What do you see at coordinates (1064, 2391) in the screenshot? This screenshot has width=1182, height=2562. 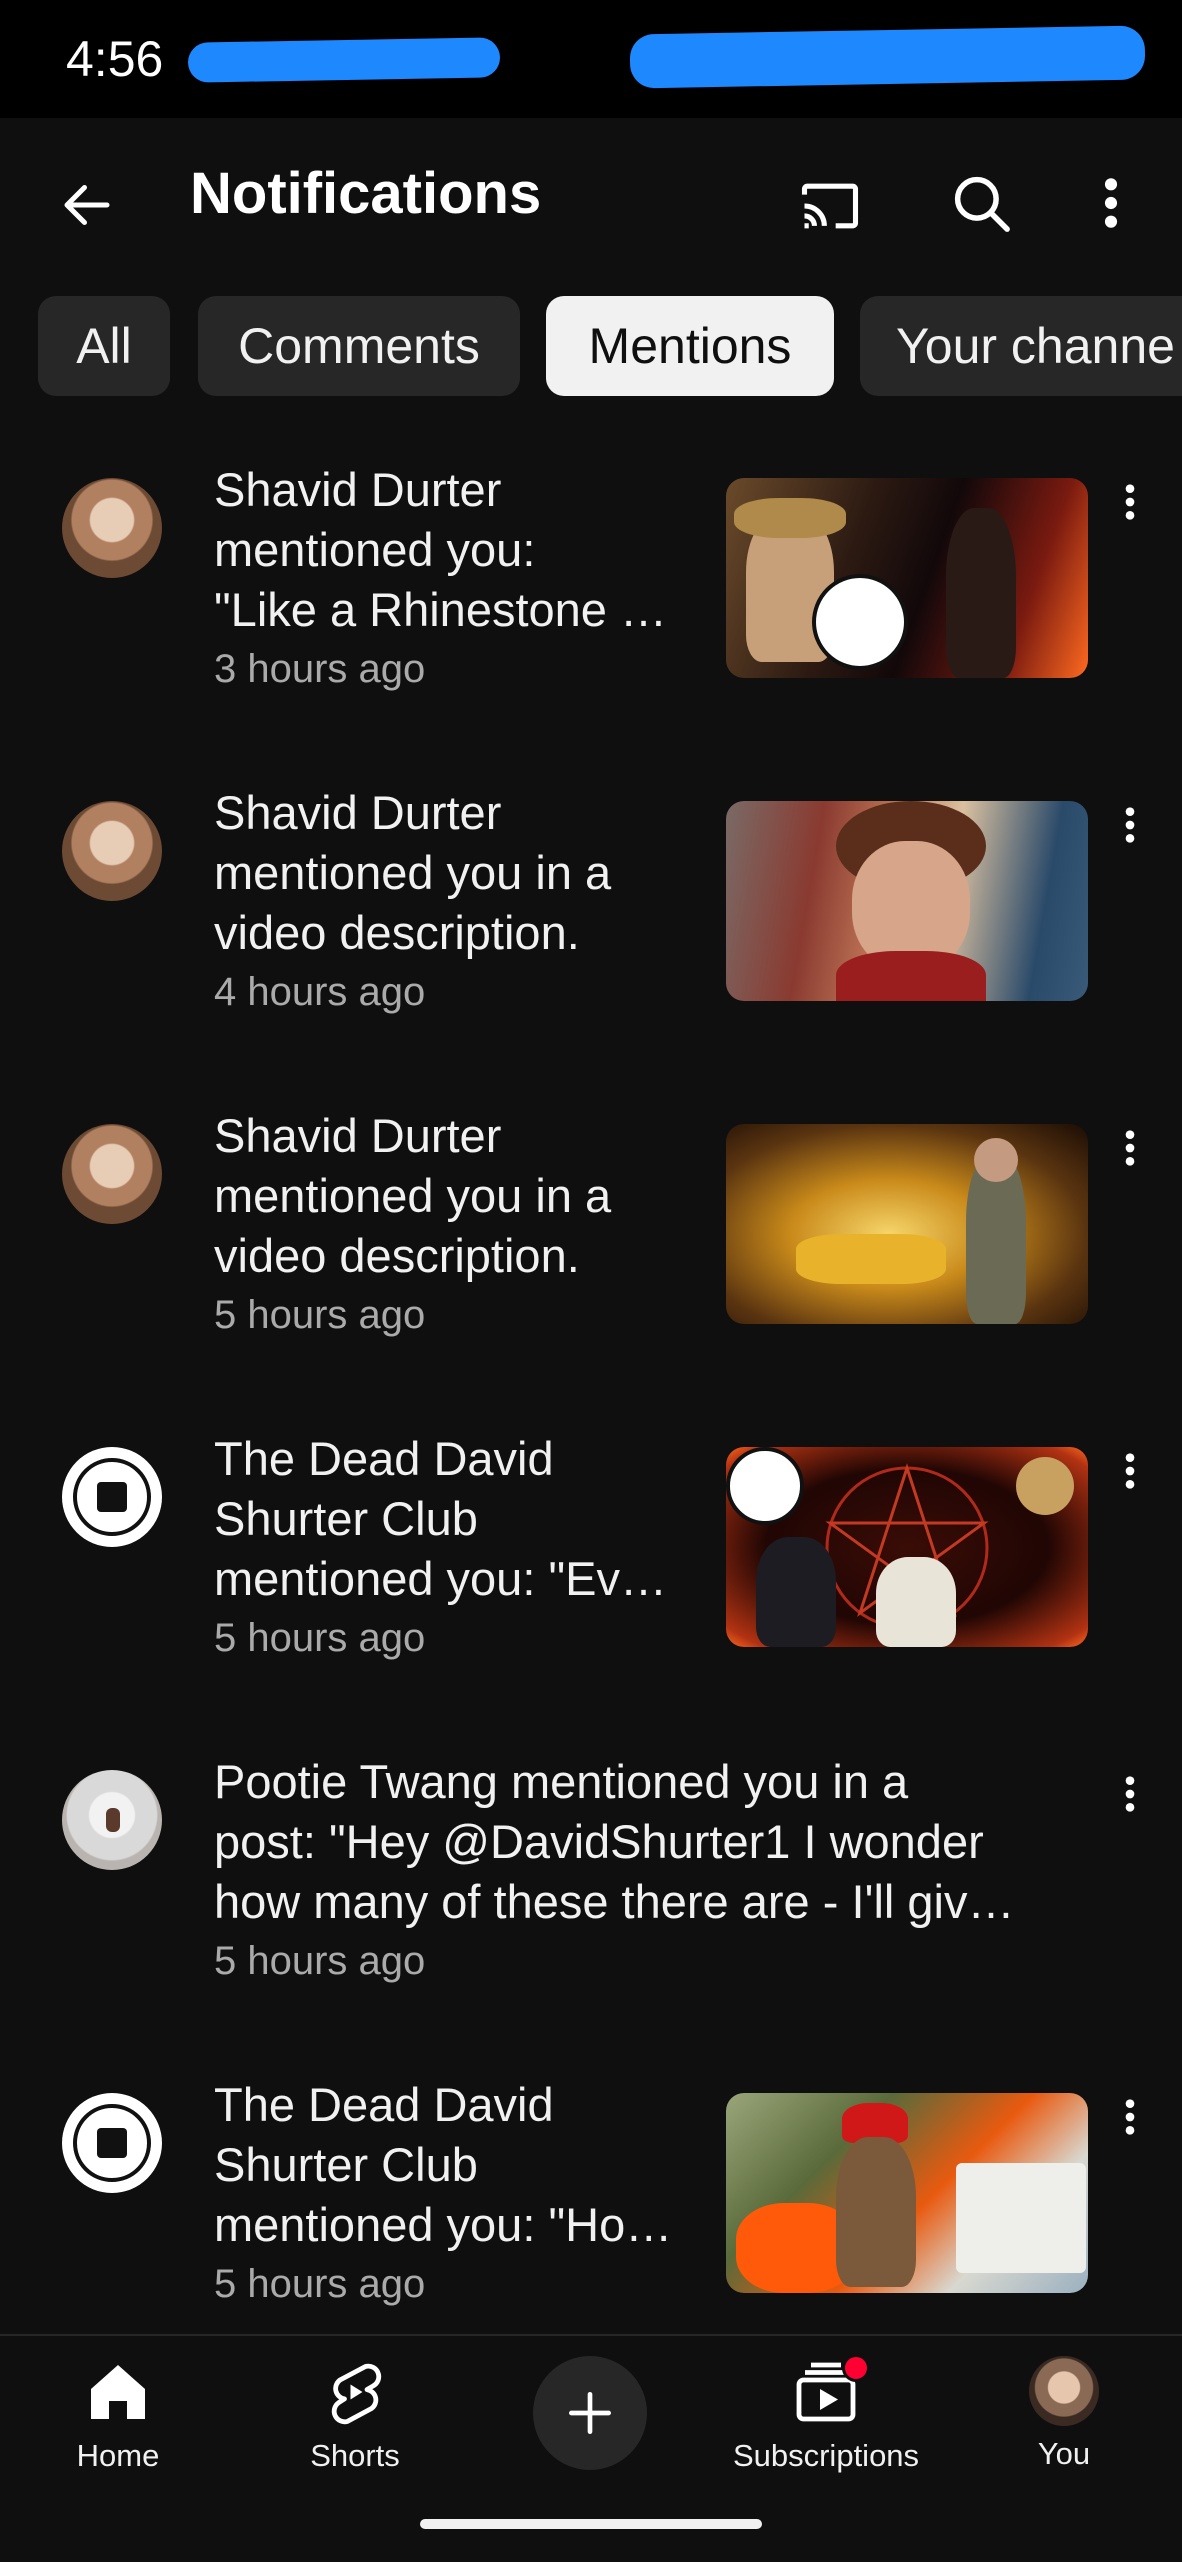 I see `account-avatar` at bounding box center [1064, 2391].